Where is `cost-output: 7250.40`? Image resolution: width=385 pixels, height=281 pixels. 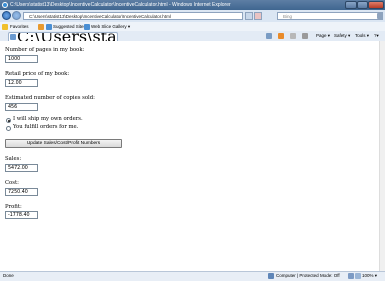
cost-output: 7250.40 is located at coordinates (21, 192).